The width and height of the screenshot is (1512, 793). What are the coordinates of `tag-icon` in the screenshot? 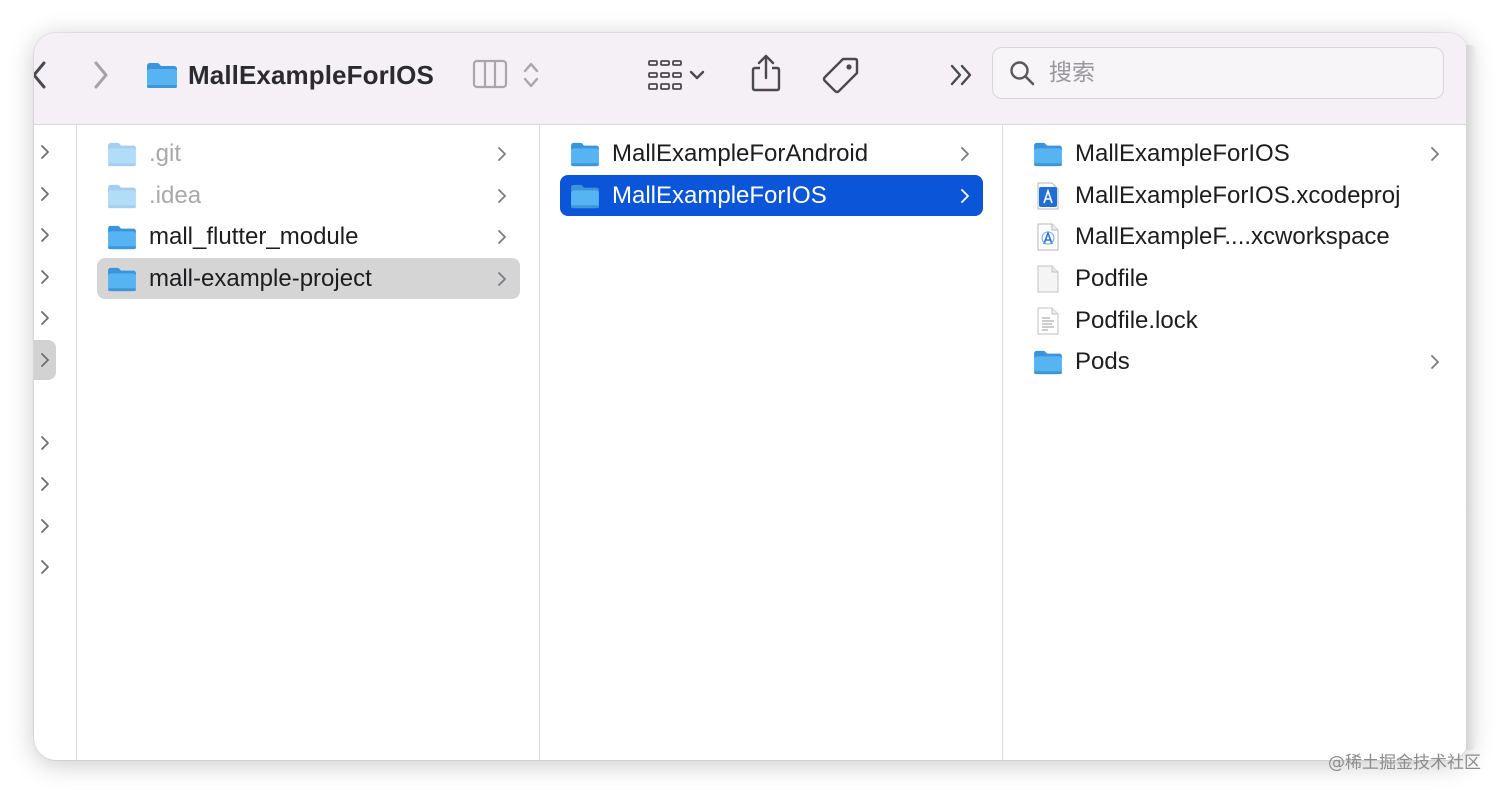 It's located at (840, 75).